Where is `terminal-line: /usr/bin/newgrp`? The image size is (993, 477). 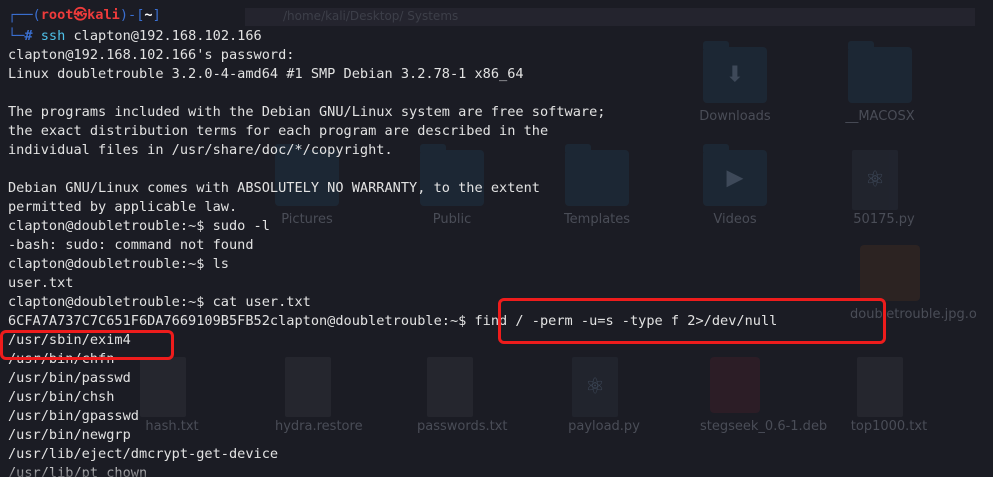 terminal-line: /usr/bin/newgrp is located at coordinates (69, 435).